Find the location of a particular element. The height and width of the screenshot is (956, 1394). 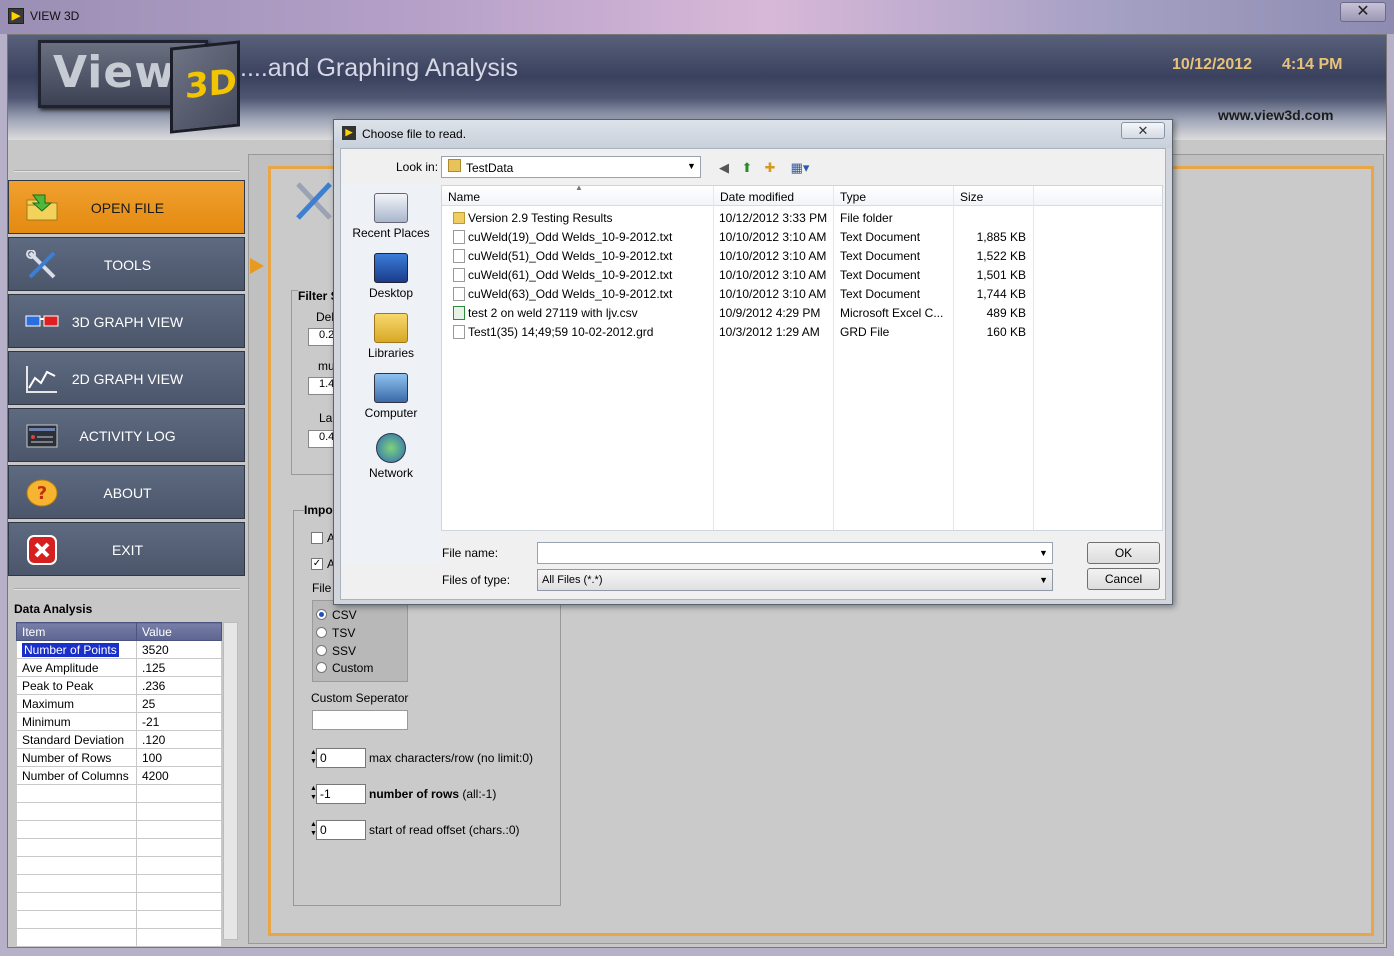

table-row: Number of Rows 100 is located at coordinates (119, 757).